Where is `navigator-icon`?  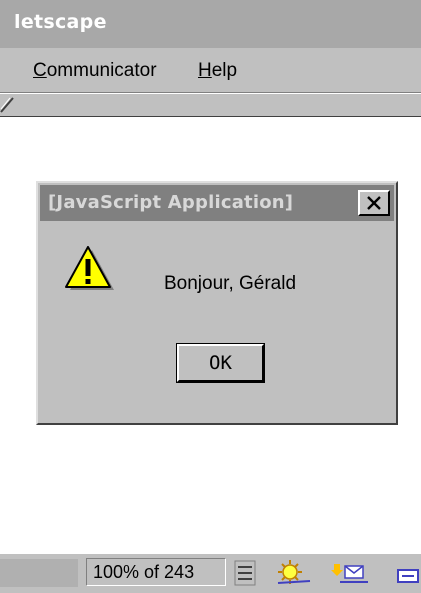 navigator-icon is located at coordinates (292, 573).